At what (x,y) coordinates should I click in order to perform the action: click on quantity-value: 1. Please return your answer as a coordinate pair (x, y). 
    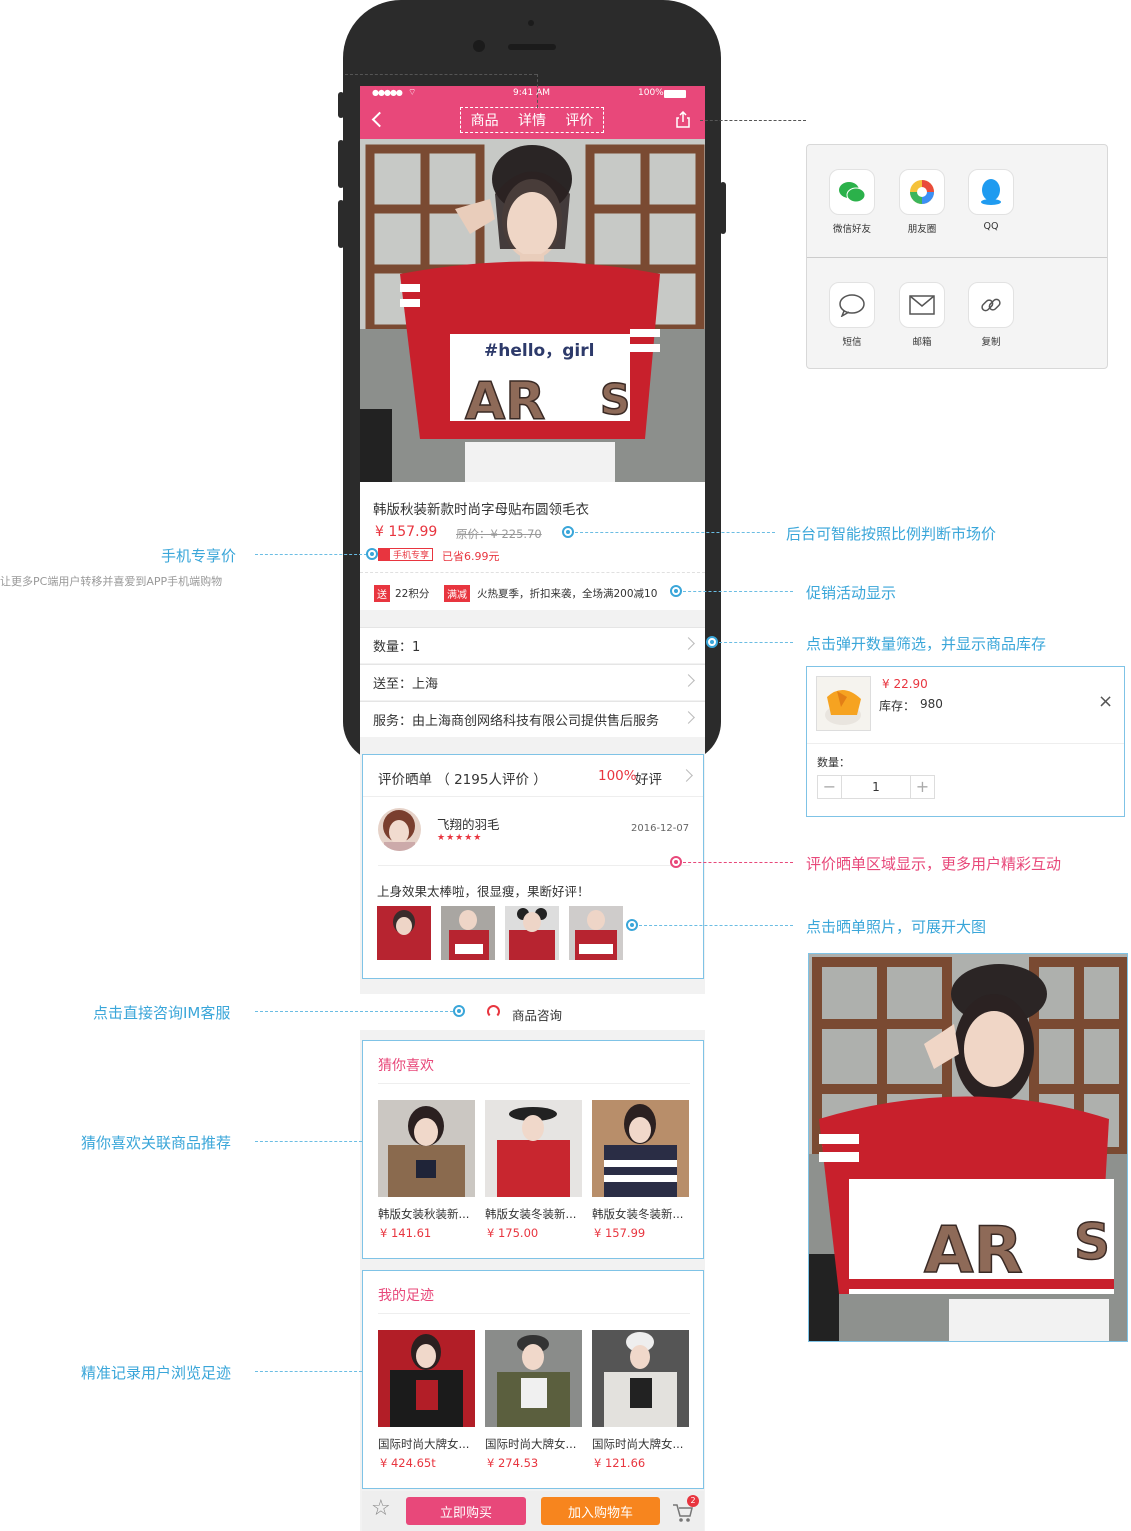
    Looking at the image, I should click on (876, 787).